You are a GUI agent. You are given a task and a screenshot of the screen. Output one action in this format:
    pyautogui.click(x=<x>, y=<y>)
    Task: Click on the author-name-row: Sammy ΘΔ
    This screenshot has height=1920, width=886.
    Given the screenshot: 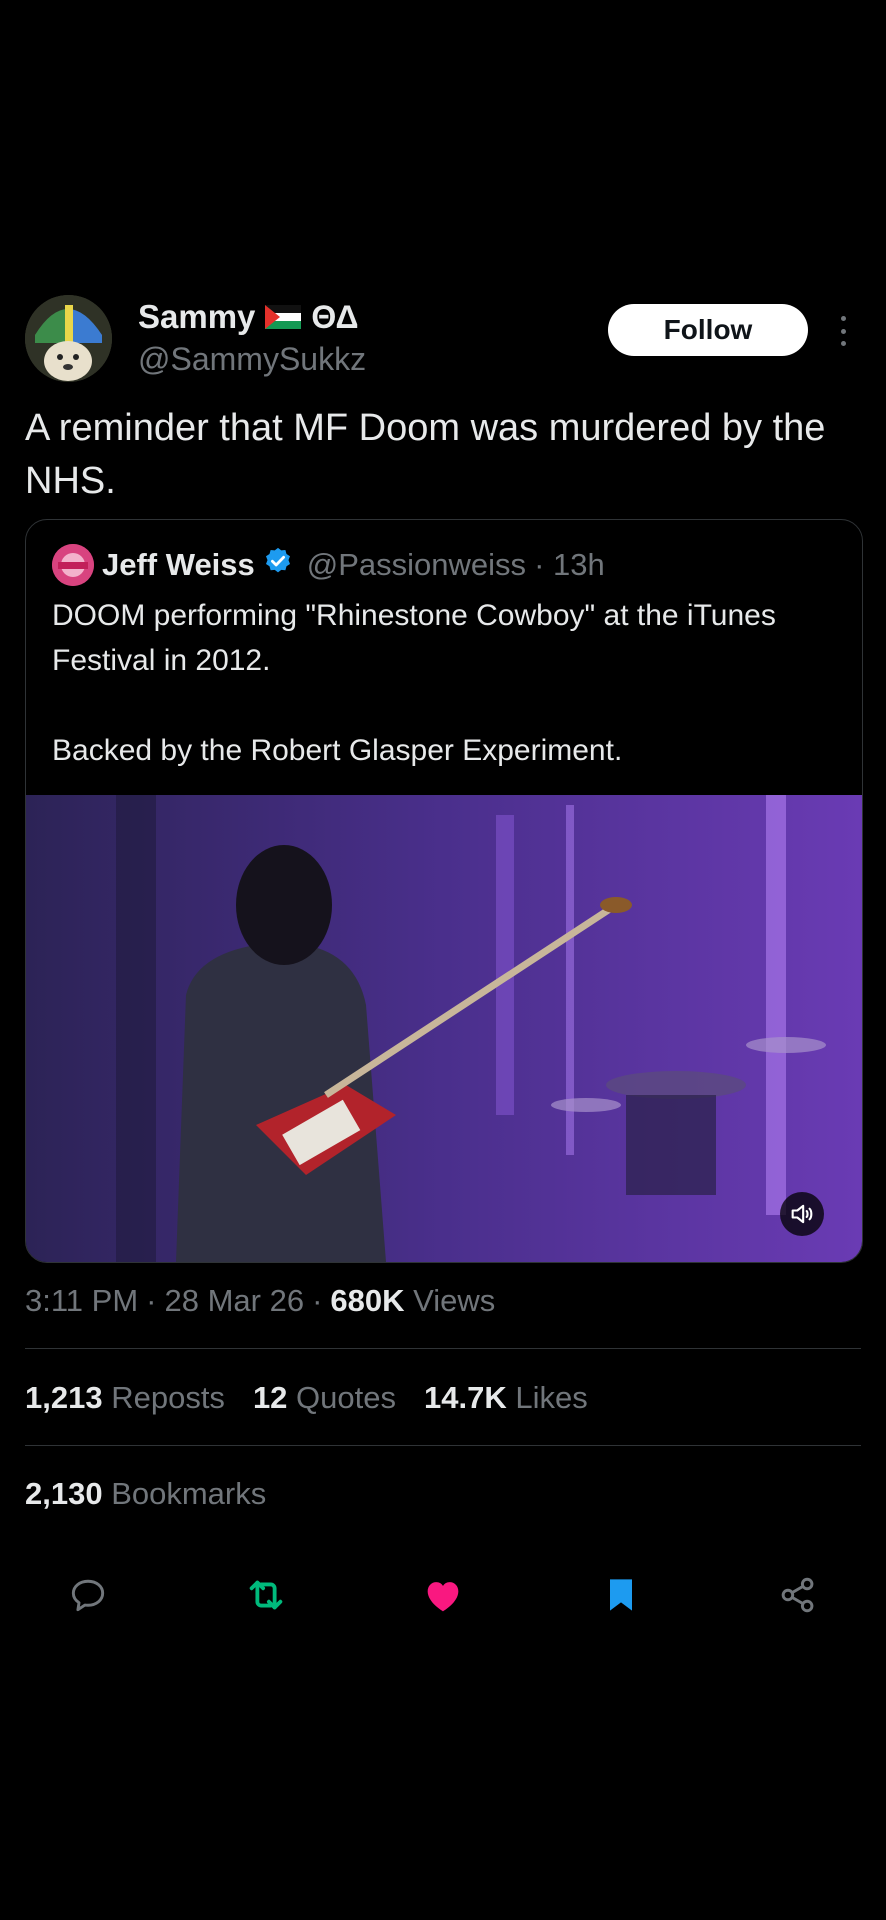 What is the action you would take?
    pyautogui.click(x=248, y=317)
    